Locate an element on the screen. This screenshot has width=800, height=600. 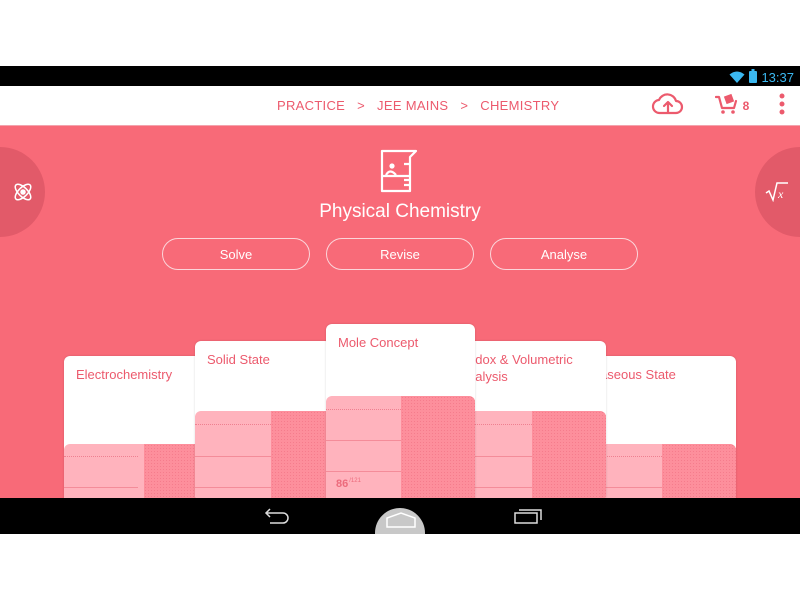
svg-text: x is located at coordinates (780, 194).